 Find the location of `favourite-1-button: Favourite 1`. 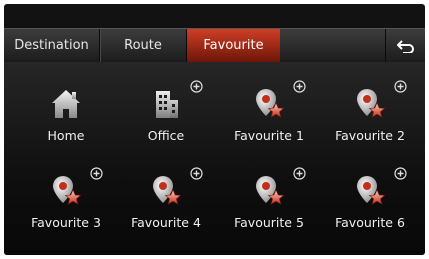

favourite-1-button: Favourite 1 is located at coordinates (269, 118).